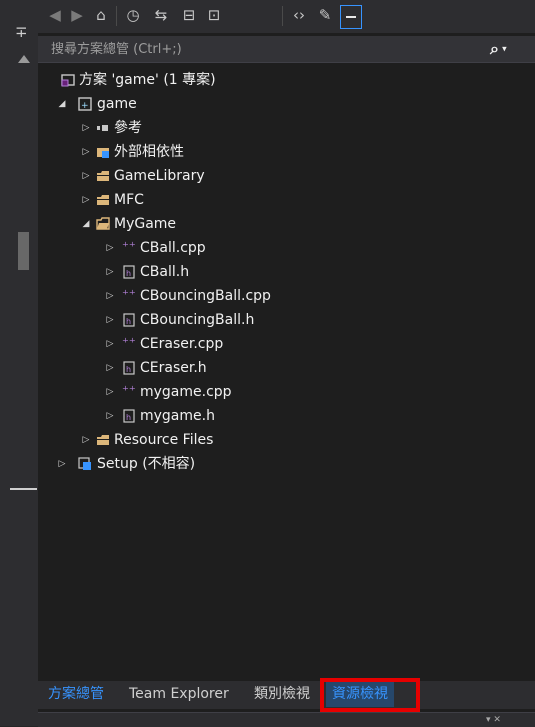 The width and height of the screenshot is (535, 727). I want to click on tree-row-external-dependencies: ▷ 外部相依性, so click(286, 152).